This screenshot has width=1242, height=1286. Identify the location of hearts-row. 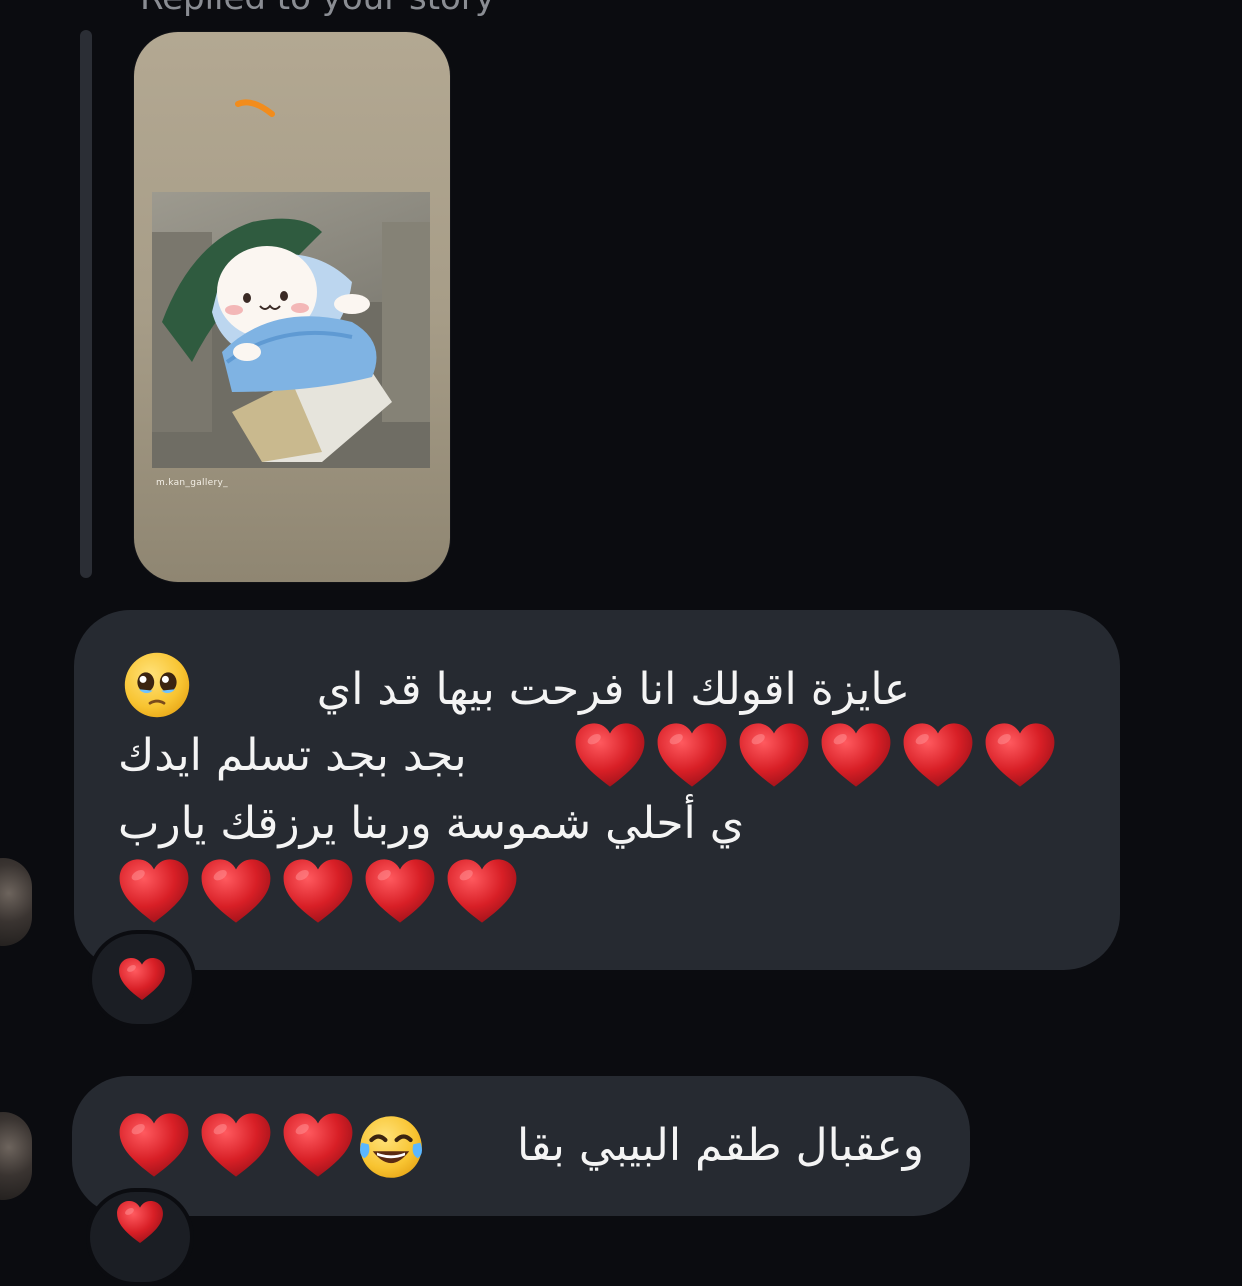
(236, 1145).